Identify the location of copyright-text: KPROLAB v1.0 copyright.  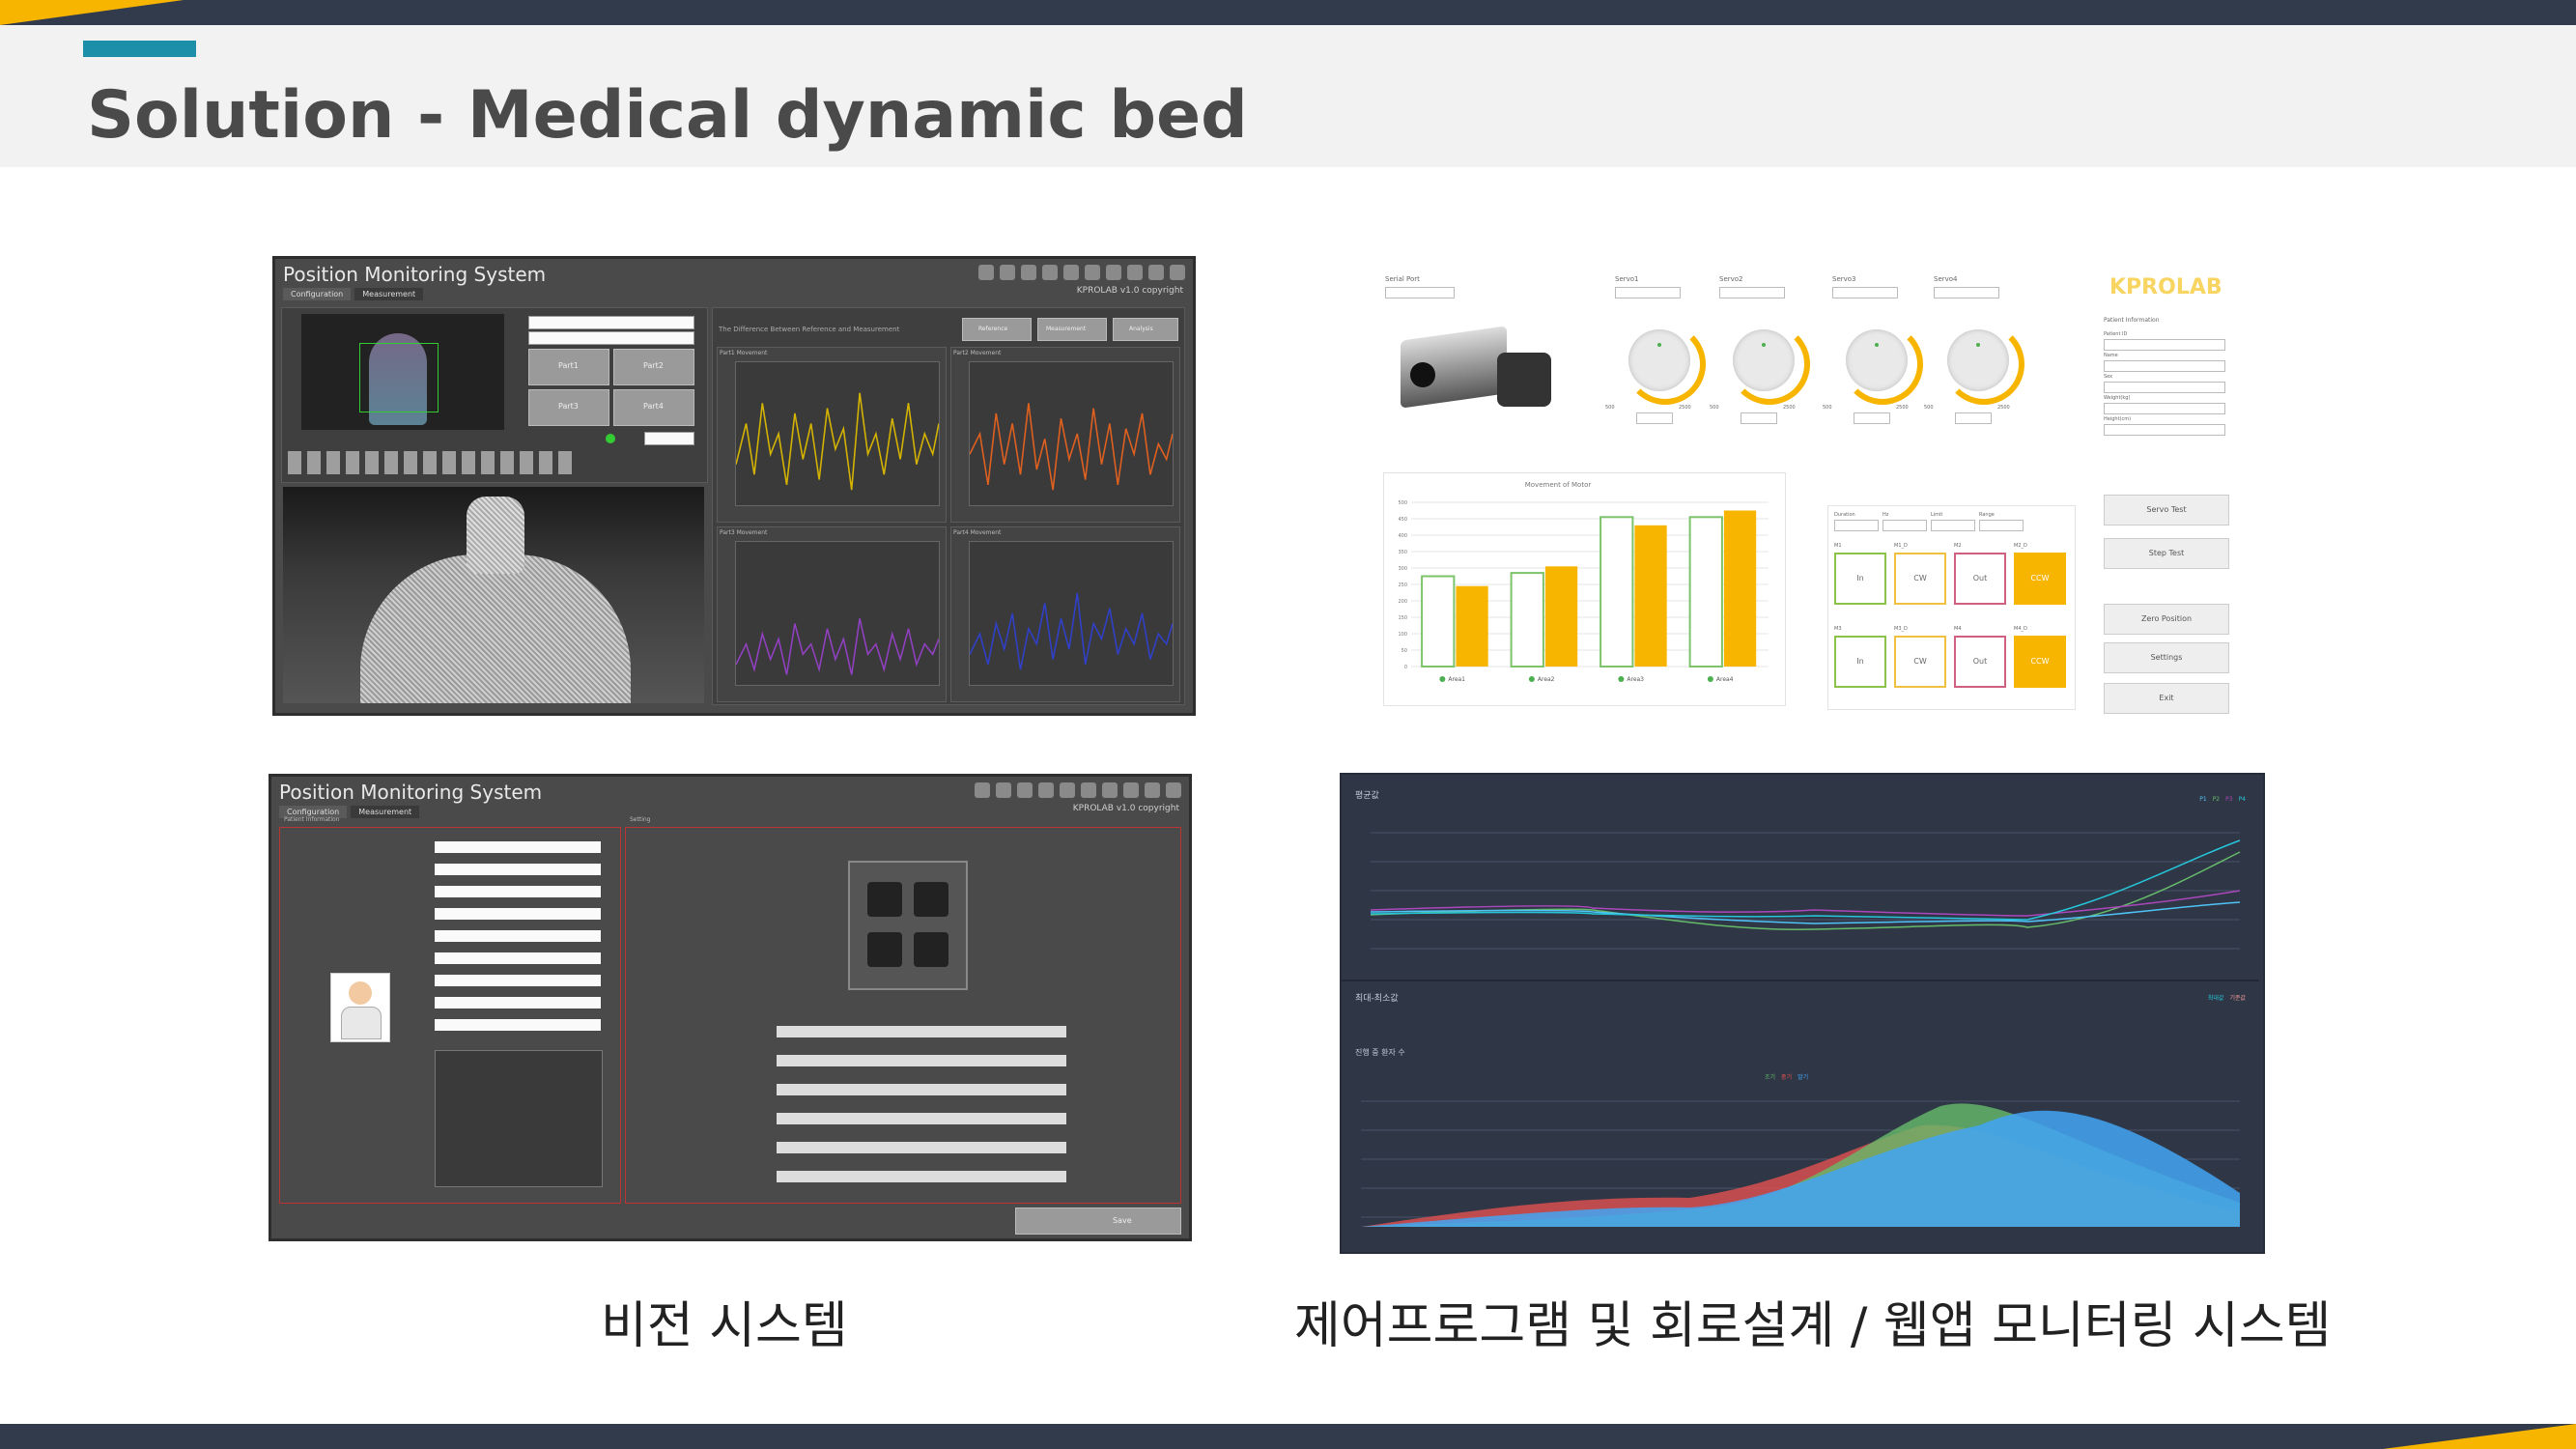
(1129, 291).